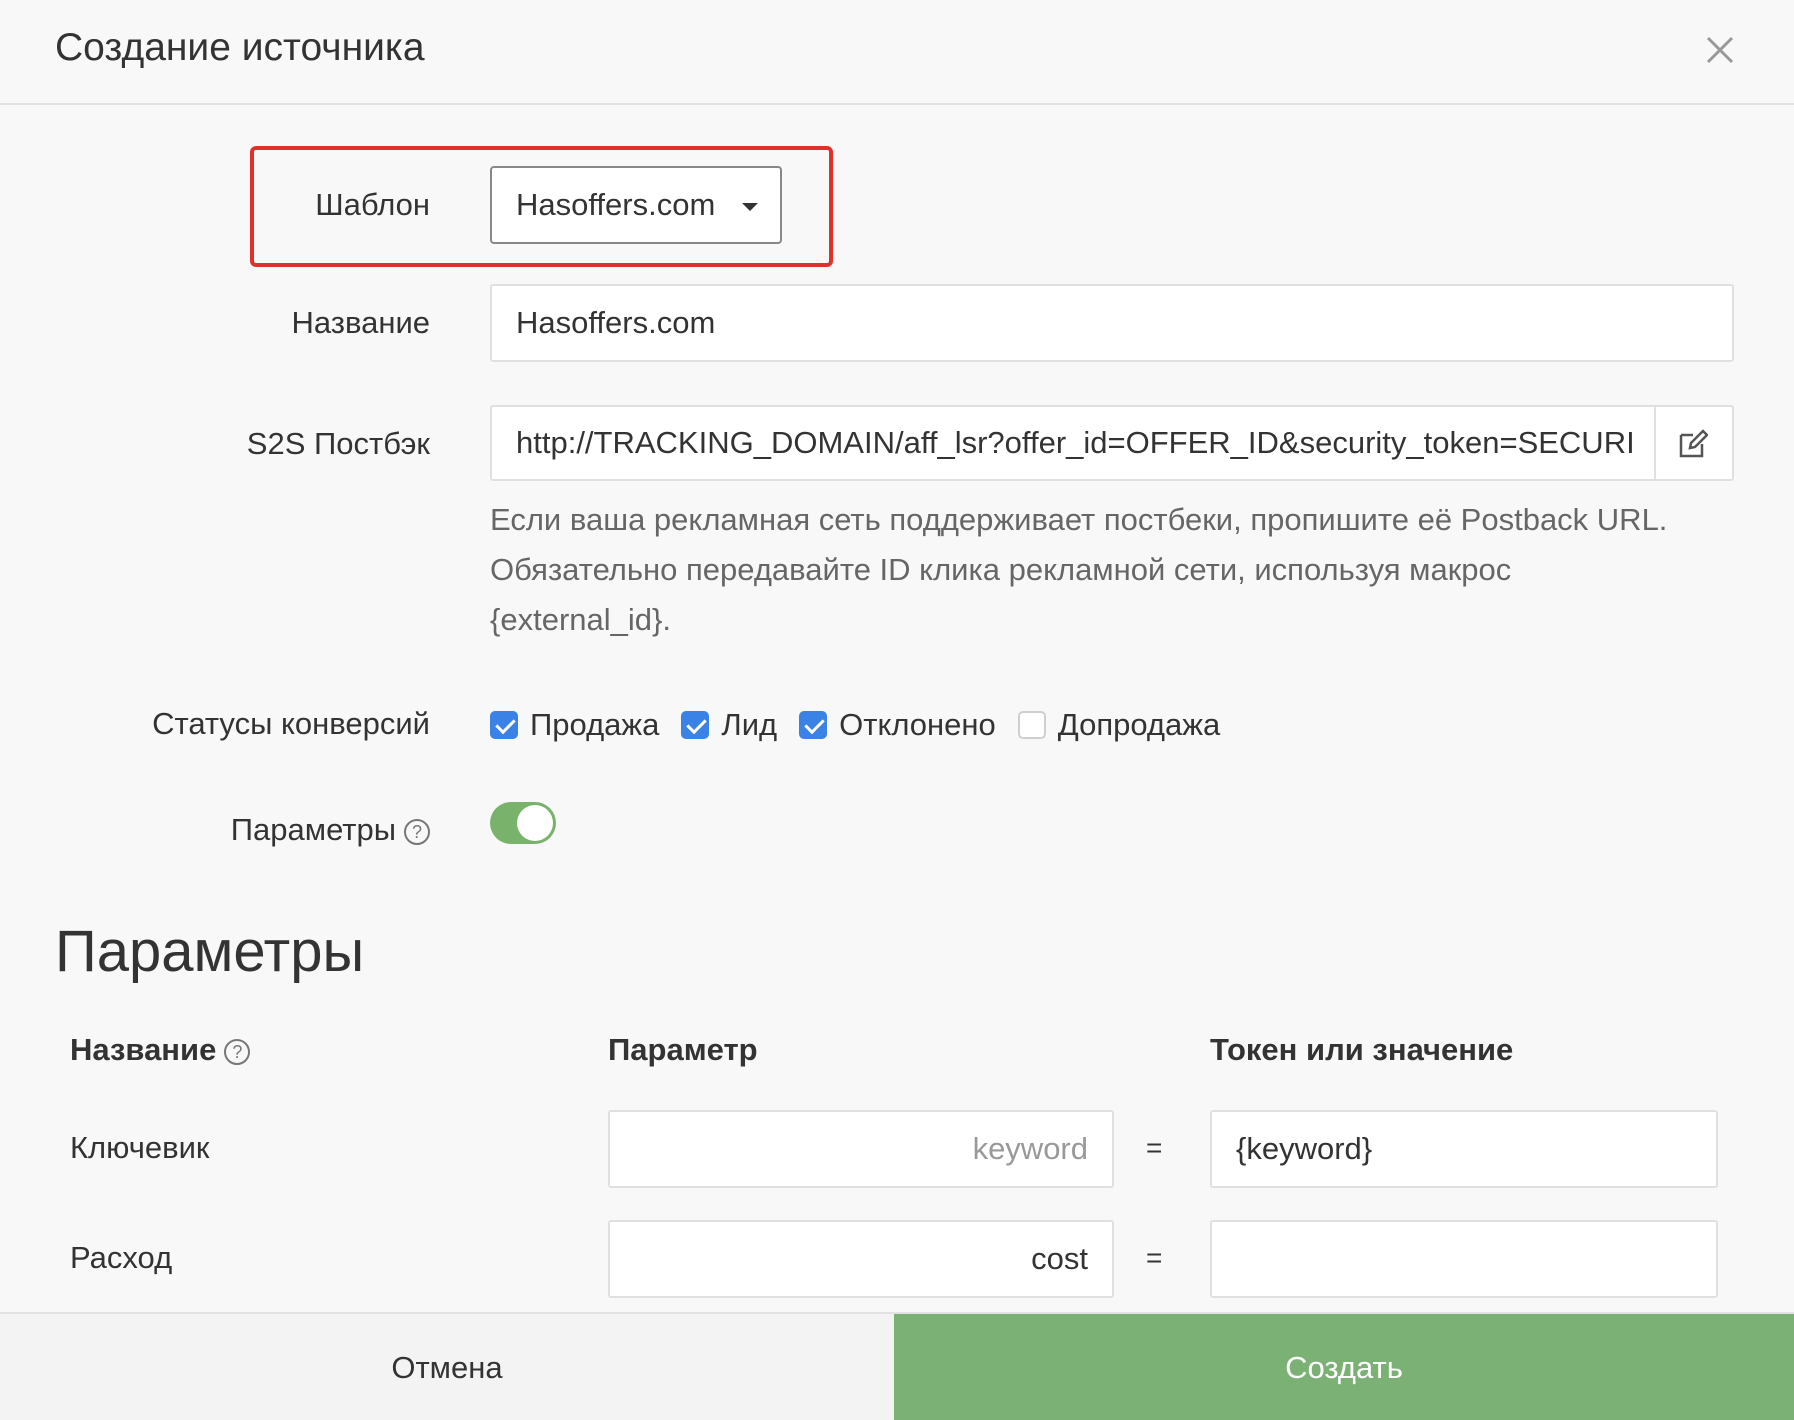 The height and width of the screenshot is (1420, 1794). Describe the element at coordinates (338, 443) in the screenshot. I see `postback-label: S2S Постбэк` at that location.